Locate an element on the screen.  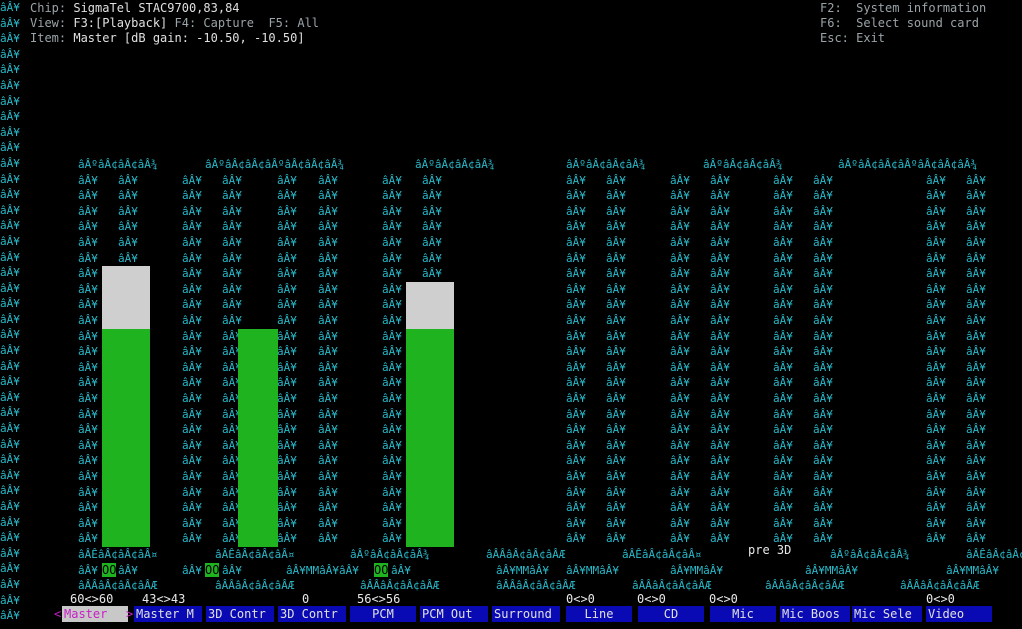
mute-master: OO is located at coordinates (109, 569).